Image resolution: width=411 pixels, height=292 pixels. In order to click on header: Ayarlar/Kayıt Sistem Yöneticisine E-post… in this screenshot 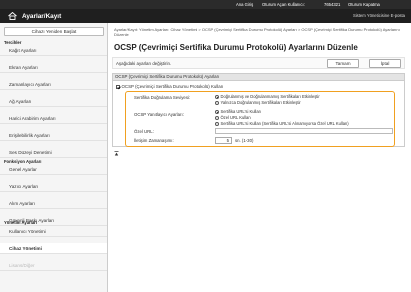, I will do `click(205, 16)`.